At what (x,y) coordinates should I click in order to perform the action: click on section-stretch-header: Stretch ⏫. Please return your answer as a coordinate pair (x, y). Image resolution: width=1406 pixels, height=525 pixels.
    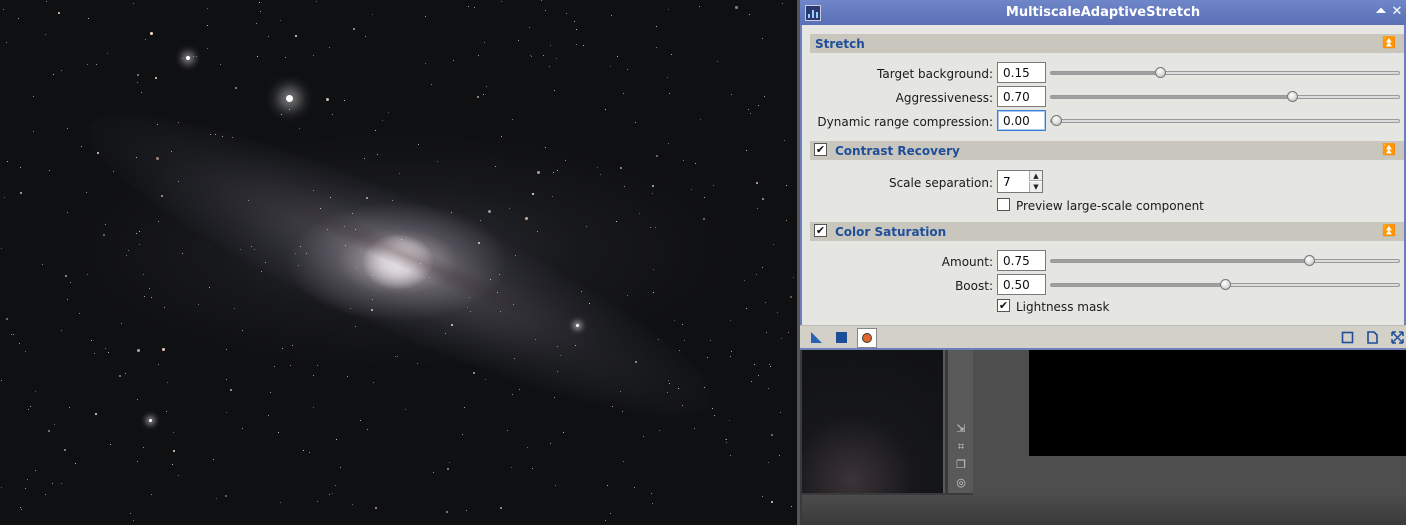
    Looking at the image, I should click on (1107, 43).